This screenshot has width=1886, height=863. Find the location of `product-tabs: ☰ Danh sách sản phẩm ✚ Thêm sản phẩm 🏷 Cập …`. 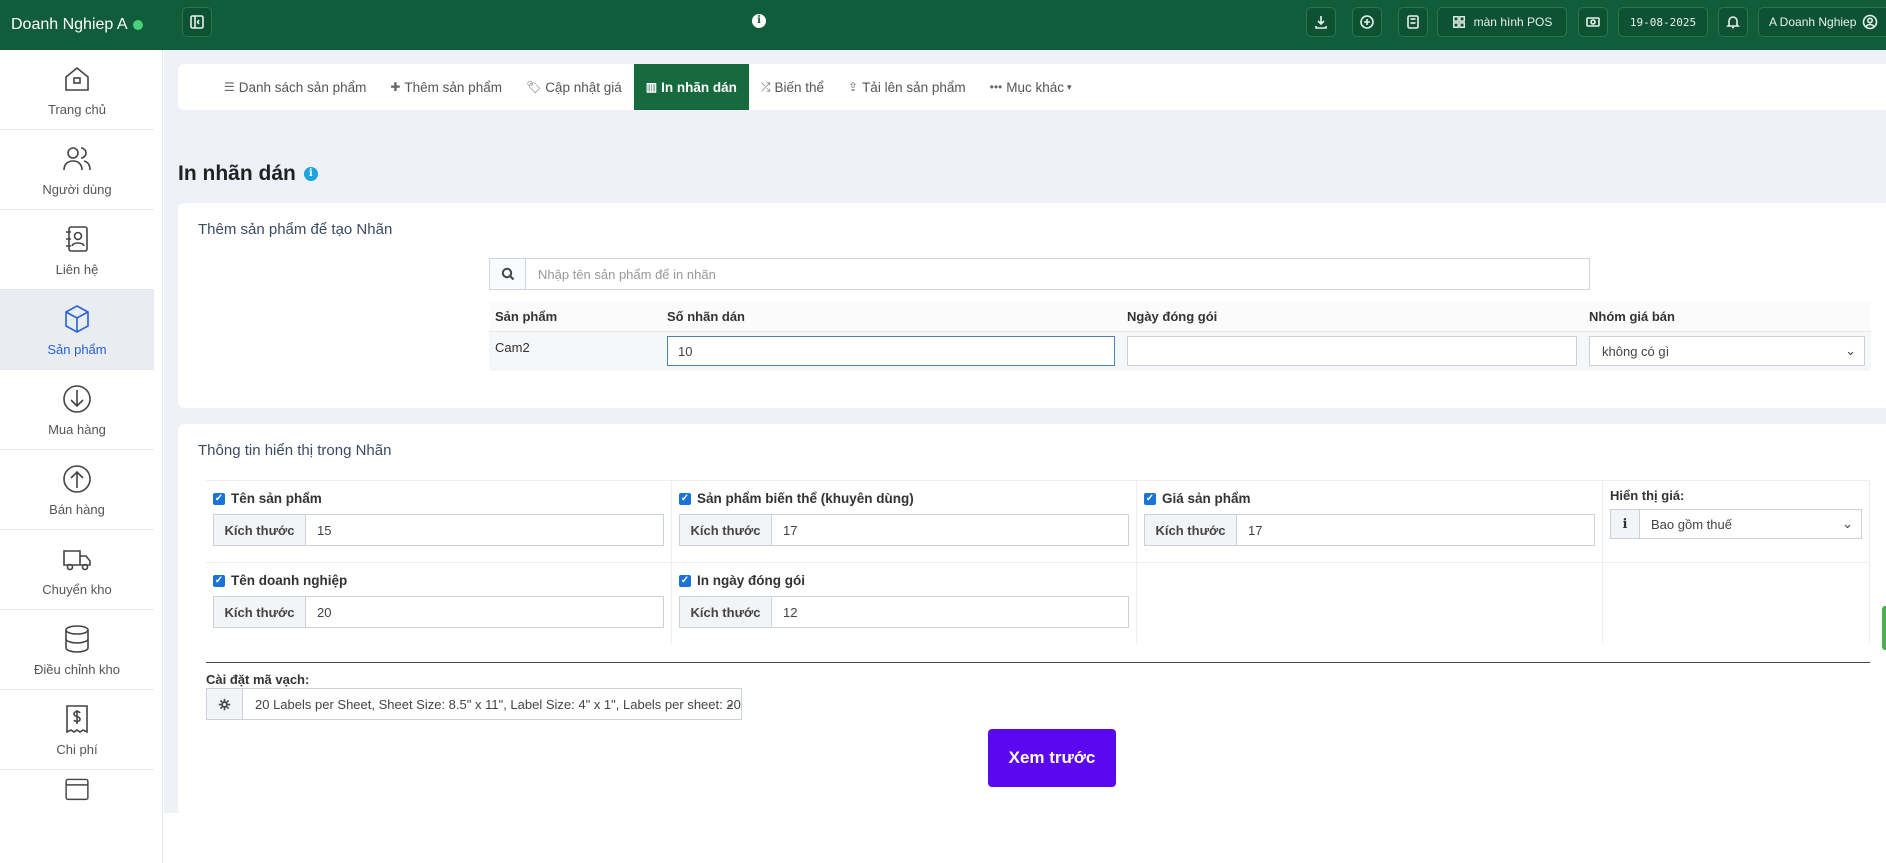

product-tabs: ☰ Danh sách sản phẩm ✚ Thêm sản phẩm 🏷 Cập … is located at coordinates (1032, 87).